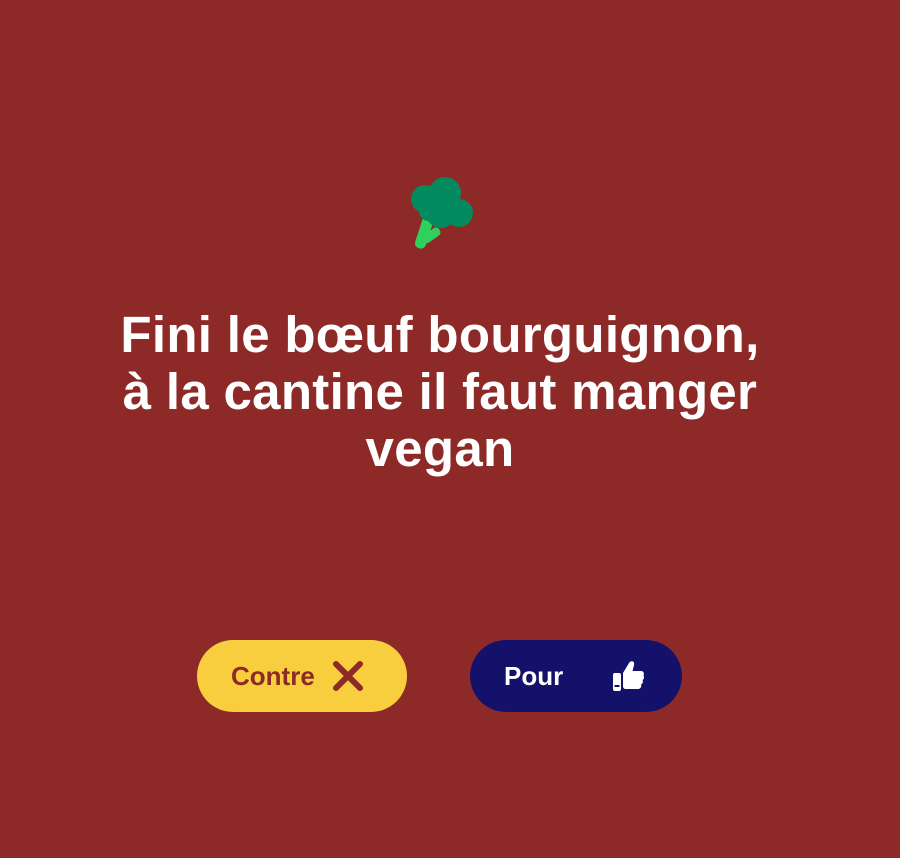 The image size is (900, 858). I want to click on pour-button: Pour, so click(576, 676).